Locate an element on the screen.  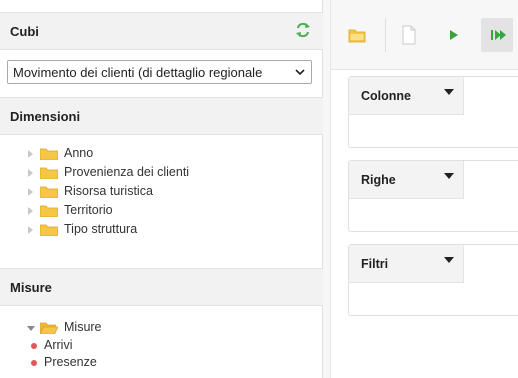
toolbar is located at coordinates (424, 35).